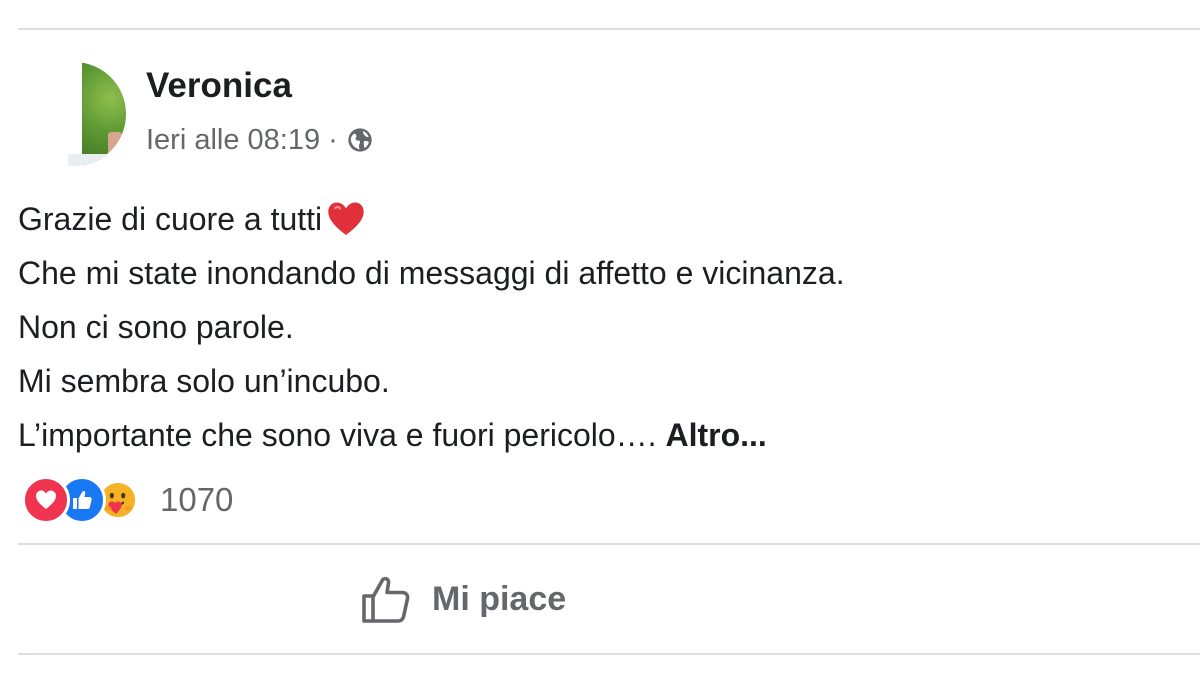  I want to click on like-button-label: Mi piace, so click(499, 598).